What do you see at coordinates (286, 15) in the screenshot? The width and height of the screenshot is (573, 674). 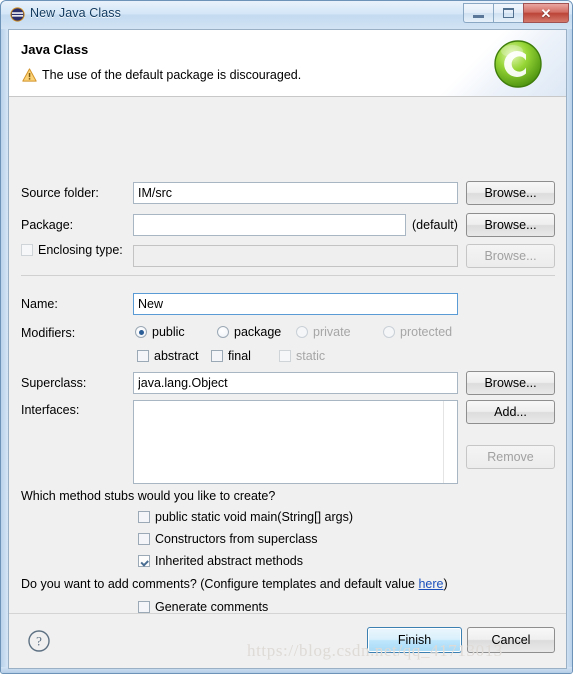 I see `title-bar: New Java Class ✕` at bounding box center [286, 15].